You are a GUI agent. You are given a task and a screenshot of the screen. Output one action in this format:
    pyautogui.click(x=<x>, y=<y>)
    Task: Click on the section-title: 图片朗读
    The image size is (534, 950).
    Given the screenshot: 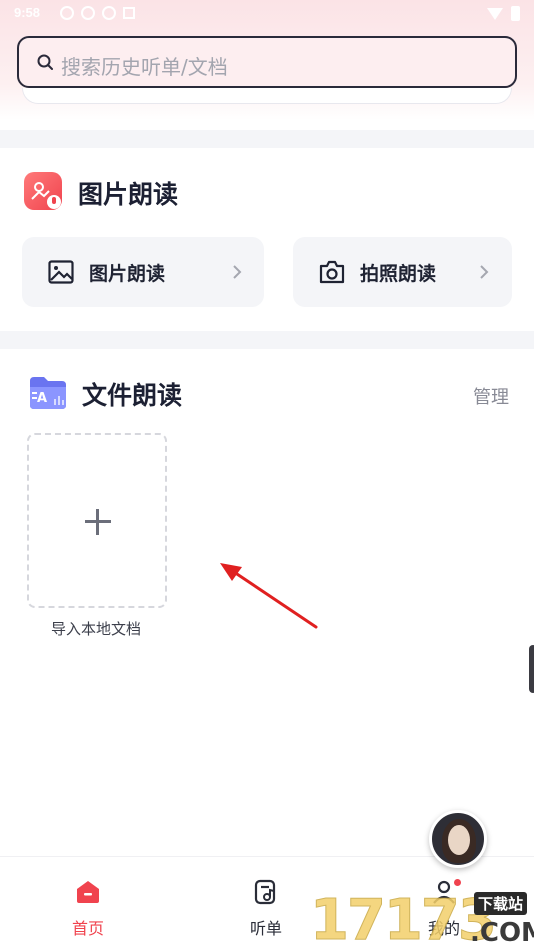 What is the action you would take?
    pyautogui.click(x=128, y=194)
    